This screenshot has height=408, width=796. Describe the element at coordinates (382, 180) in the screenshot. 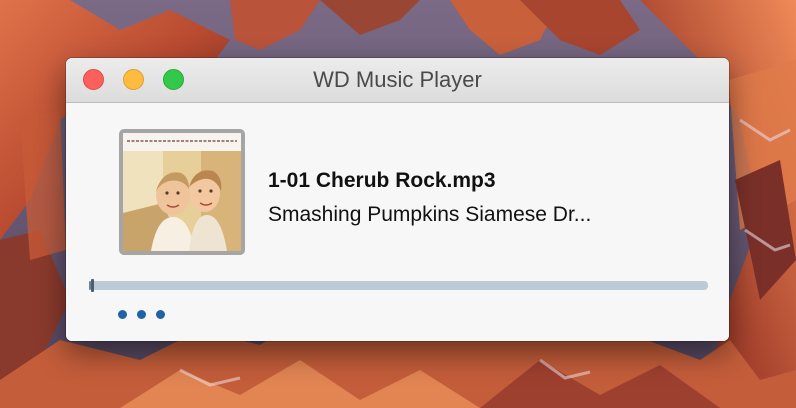

I see `track-title: 1-01 Cherub Rock.mp3` at that location.